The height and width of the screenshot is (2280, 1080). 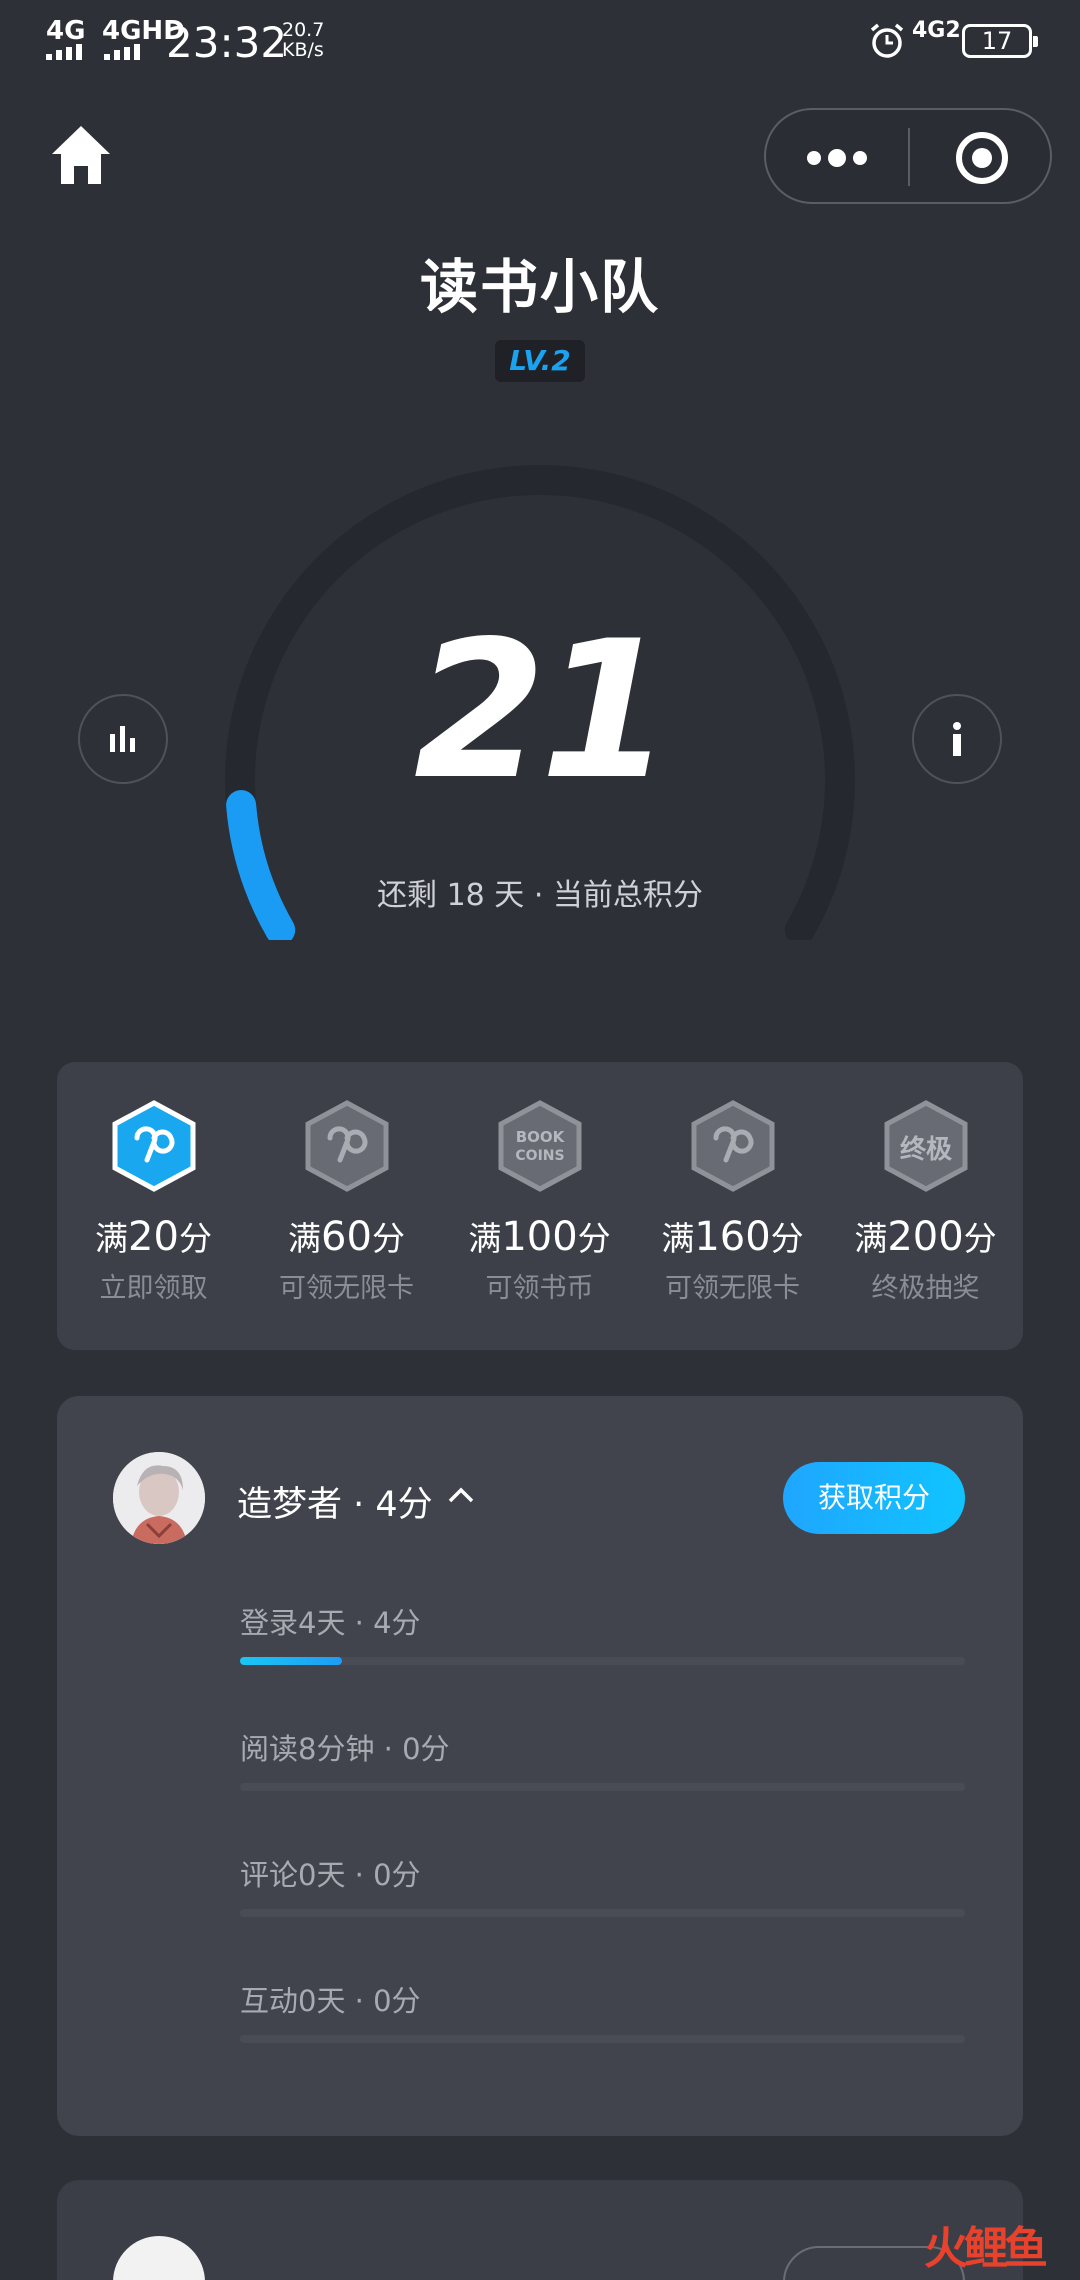 What do you see at coordinates (227, 42) in the screenshot?
I see `clock: 23:32` at bounding box center [227, 42].